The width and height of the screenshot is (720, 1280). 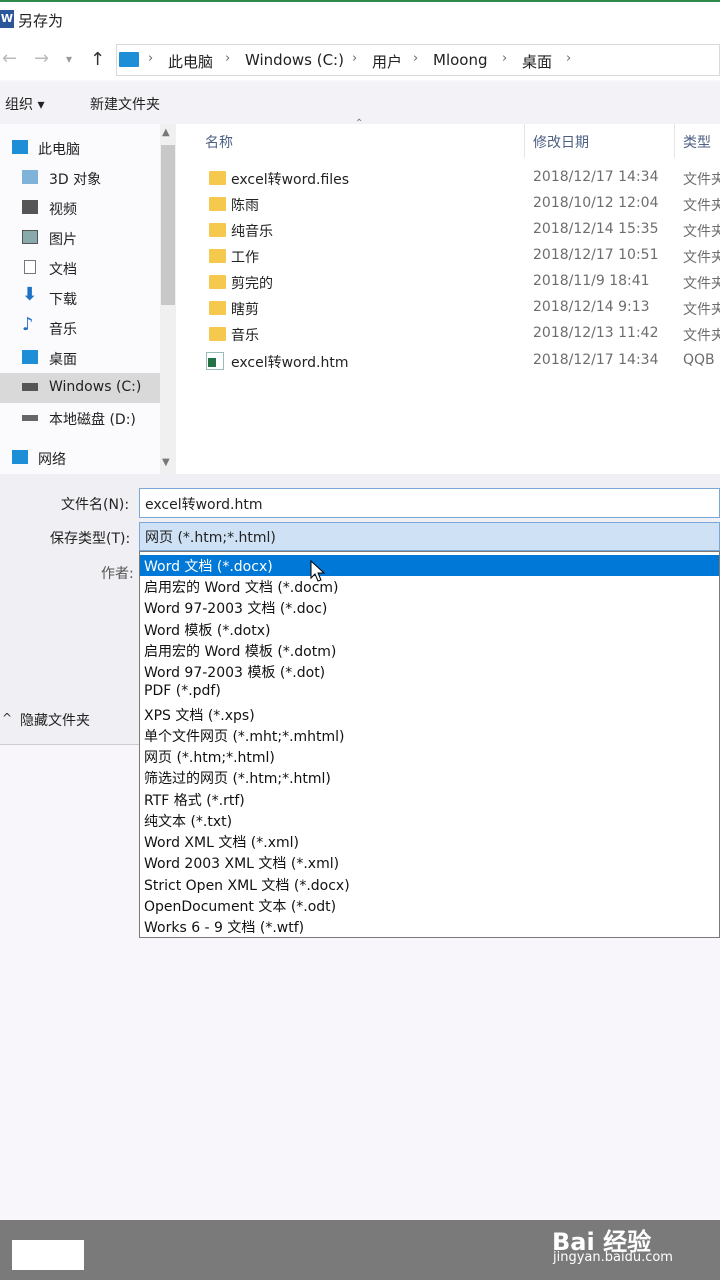 What do you see at coordinates (596, 333) in the screenshot?
I see `file-date: 2018/12/13 11:42` at bounding box center [596, 333].